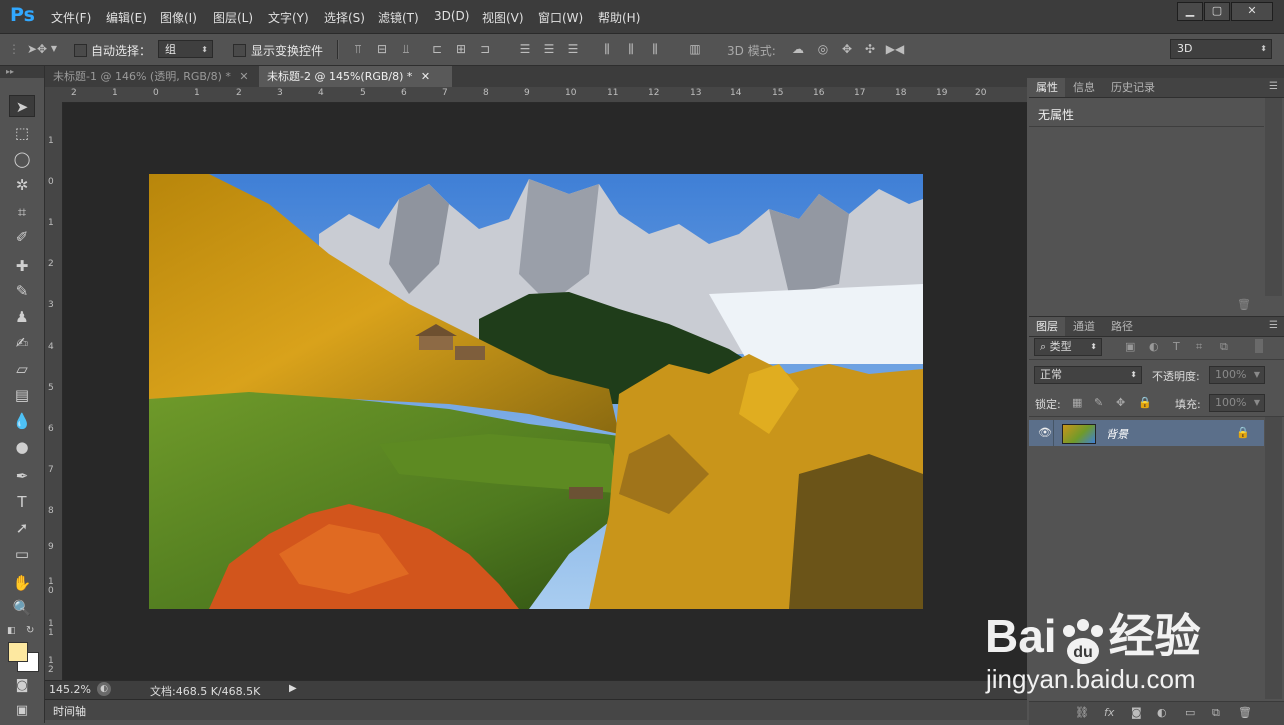  I want to click on align-bottom-icon: ⫫, so click(406, 49).